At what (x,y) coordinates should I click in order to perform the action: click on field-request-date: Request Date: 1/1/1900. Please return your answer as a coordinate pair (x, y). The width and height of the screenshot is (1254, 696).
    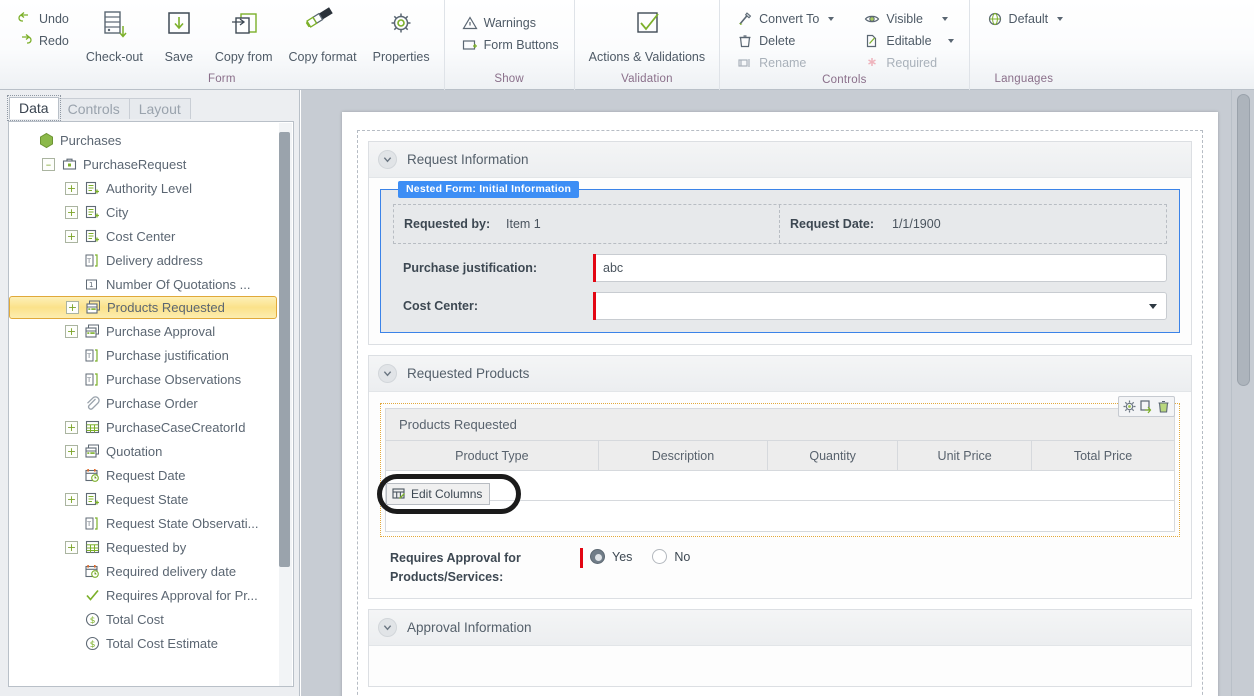
    Looking at the image, I should click on (973, 224).